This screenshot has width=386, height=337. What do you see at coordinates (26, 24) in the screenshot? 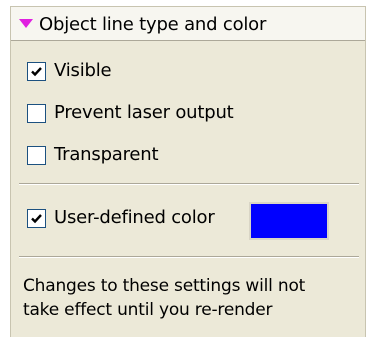
I see `magenta-triangle-down-icon` at bounding box center [26, 24].